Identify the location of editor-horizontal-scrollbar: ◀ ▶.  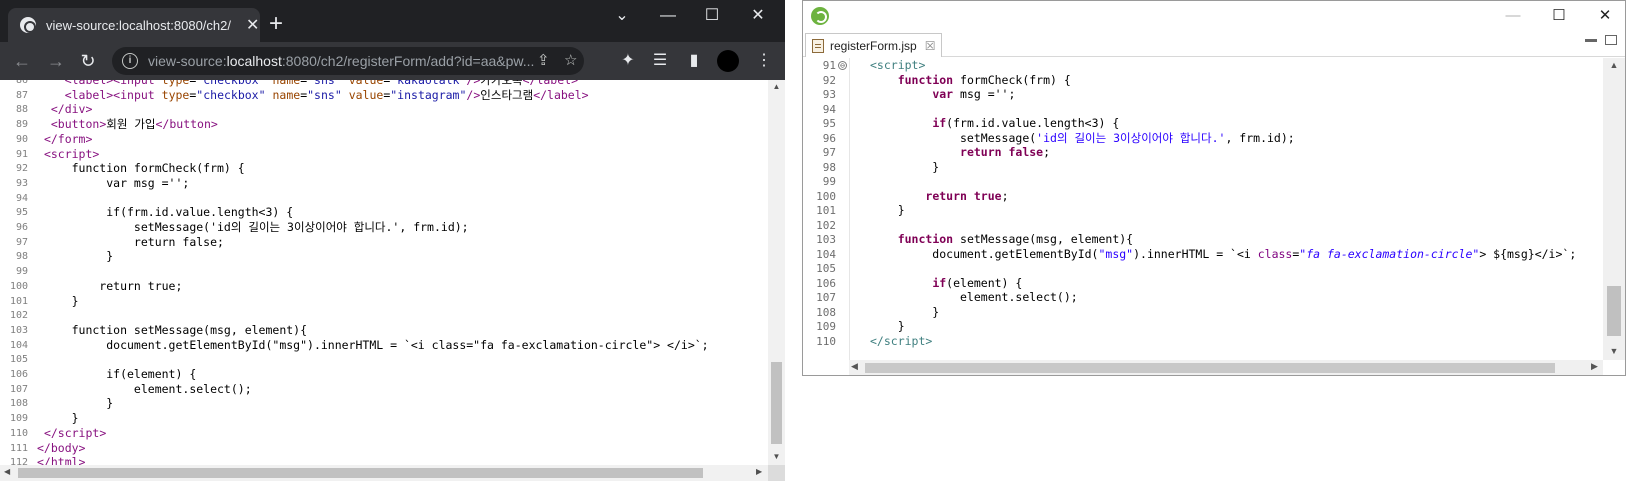
(1226, 367).